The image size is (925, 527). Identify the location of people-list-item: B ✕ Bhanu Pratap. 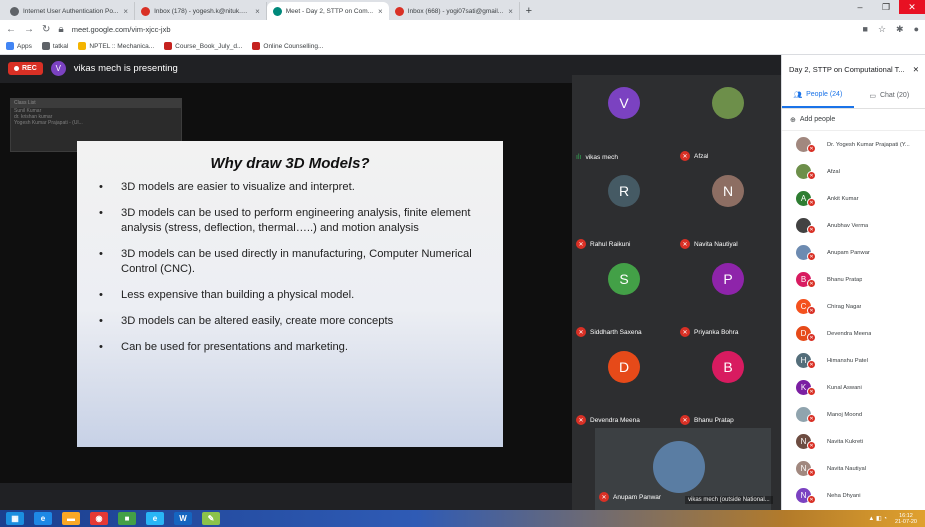
(853, 279).